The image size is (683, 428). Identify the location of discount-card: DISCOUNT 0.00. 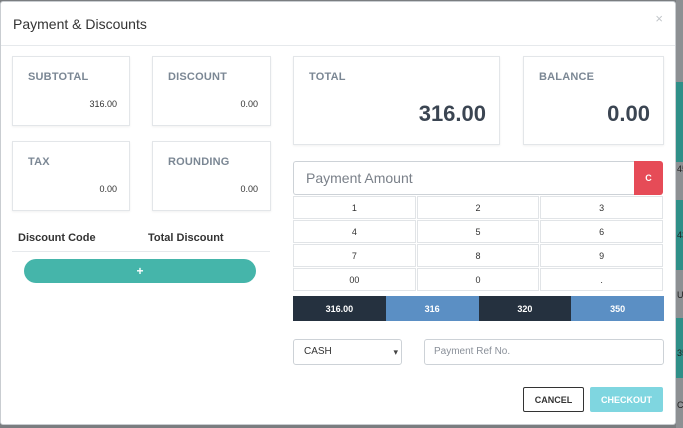
(211, 91).